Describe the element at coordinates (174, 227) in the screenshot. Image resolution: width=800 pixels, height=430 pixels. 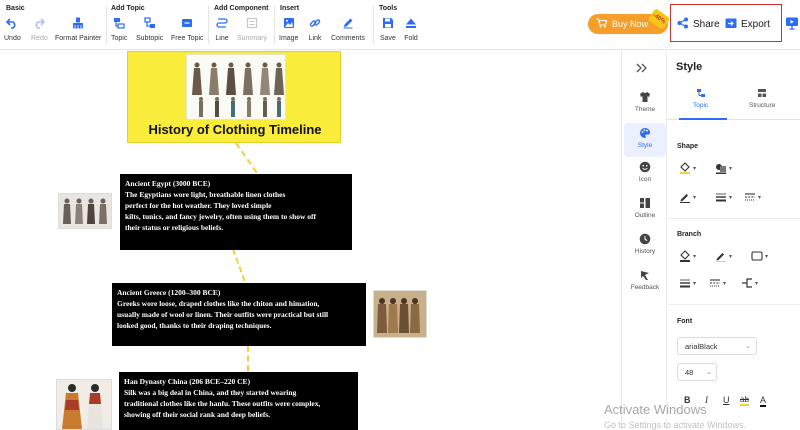
I see `topic-text-line: their status or religious beliefs.` at that location.